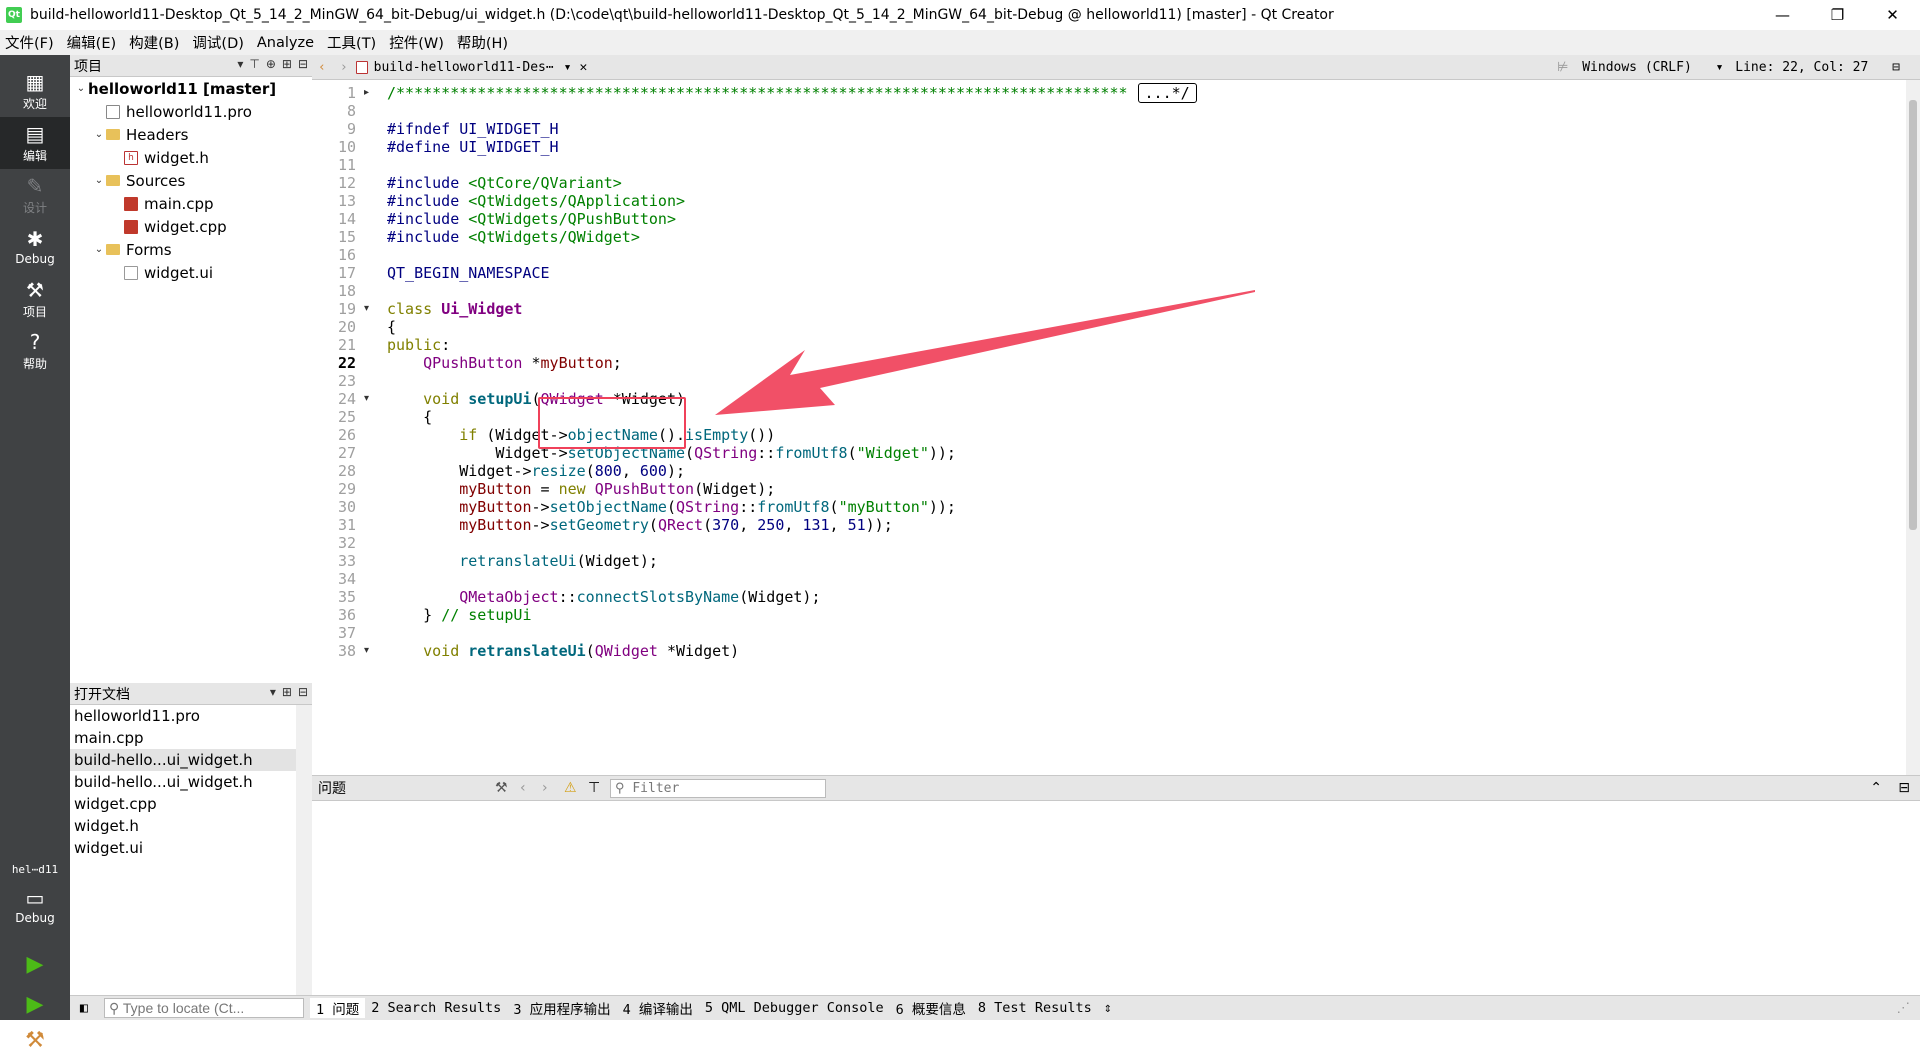  Describe the element at coordinates (88, 66) in the screenshot. I see `project-pane-title: 项目` at that location.